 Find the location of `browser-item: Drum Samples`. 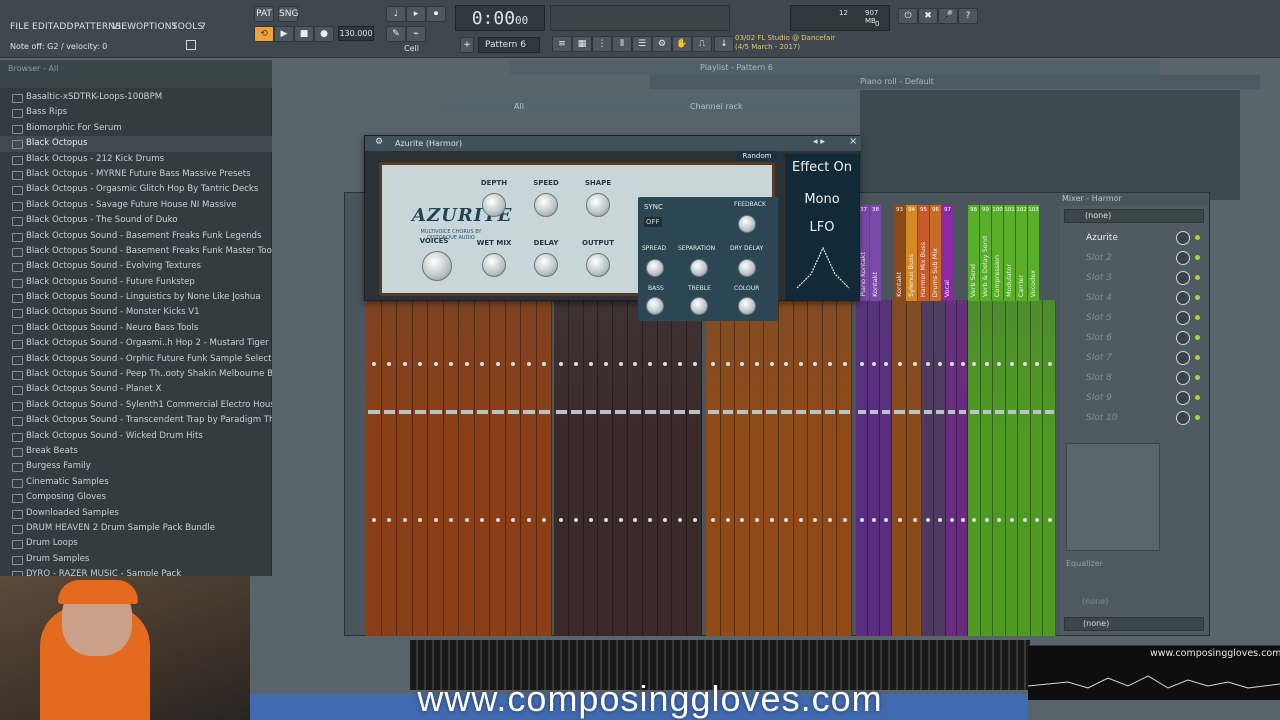

browser-item: Drum Samples is located at coordinates (136, 559).